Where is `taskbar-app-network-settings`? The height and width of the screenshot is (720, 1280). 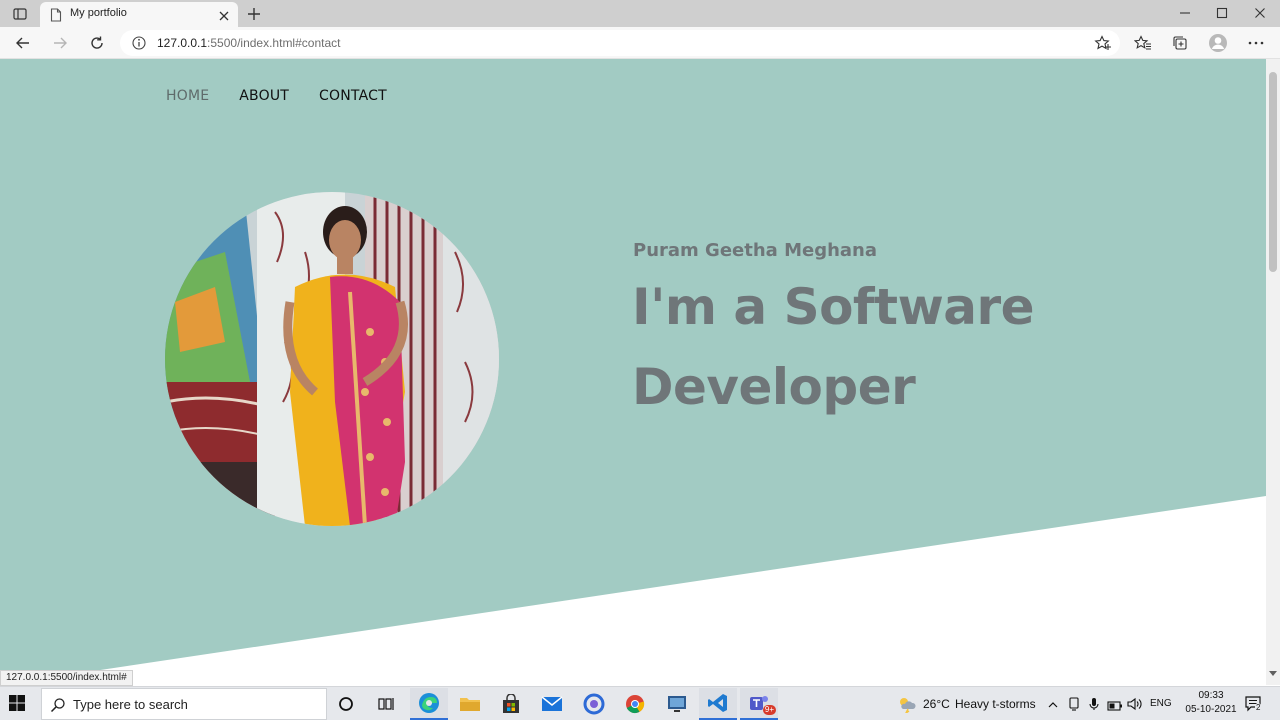 taskbar-app-network-settings is located at coordinates (677, 704).